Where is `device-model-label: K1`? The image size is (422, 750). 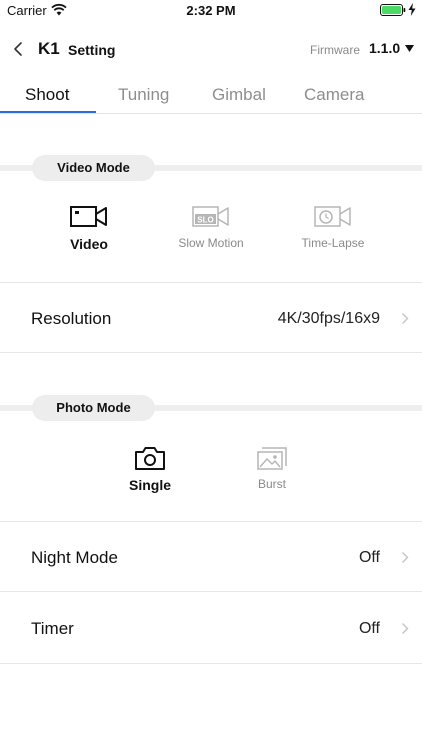
device-model-label: K1 is located at coordinates (49, 48).